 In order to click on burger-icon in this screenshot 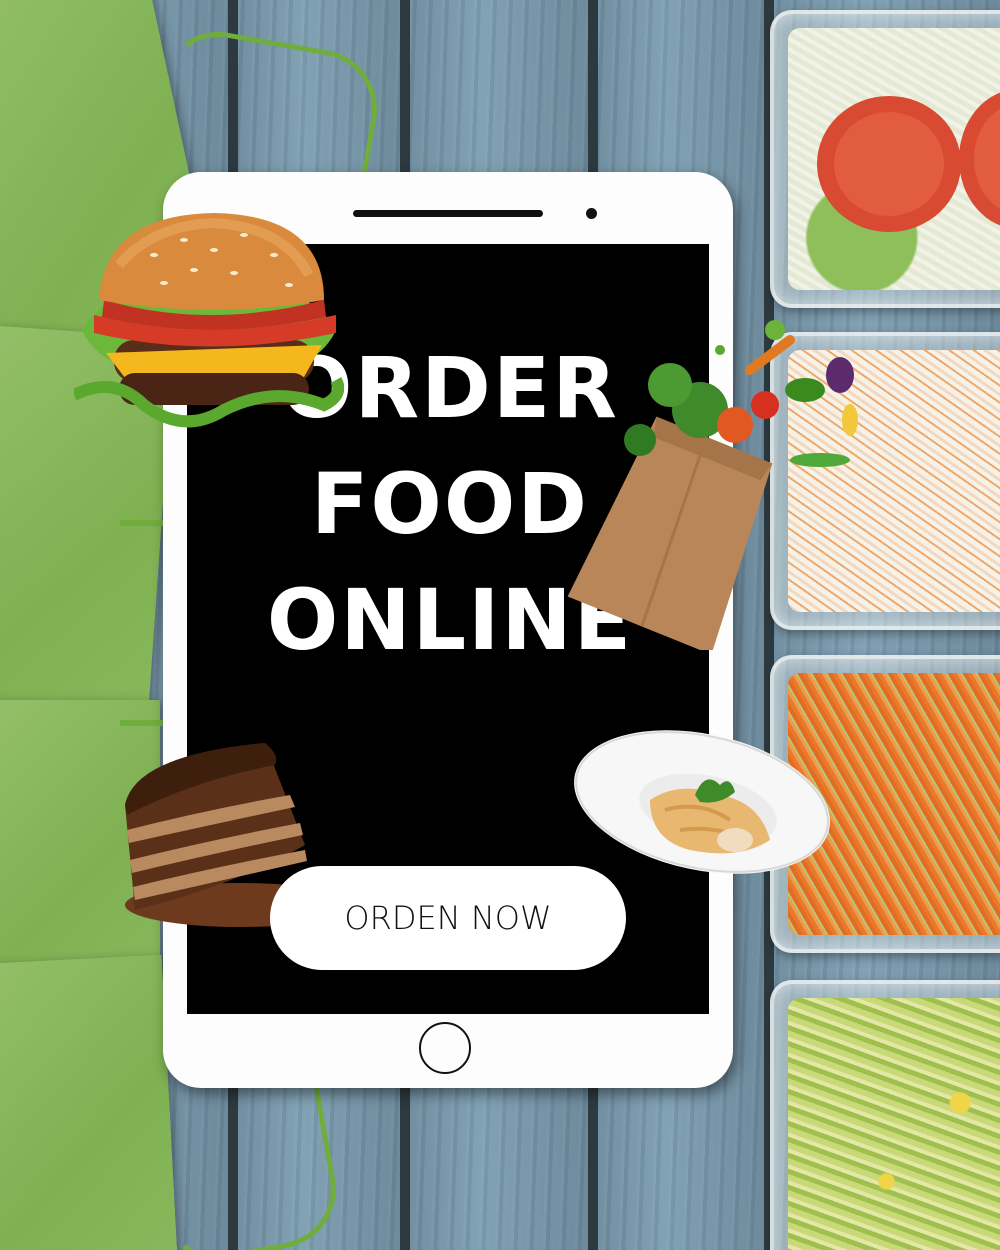, I will do `click(209, 320)`.